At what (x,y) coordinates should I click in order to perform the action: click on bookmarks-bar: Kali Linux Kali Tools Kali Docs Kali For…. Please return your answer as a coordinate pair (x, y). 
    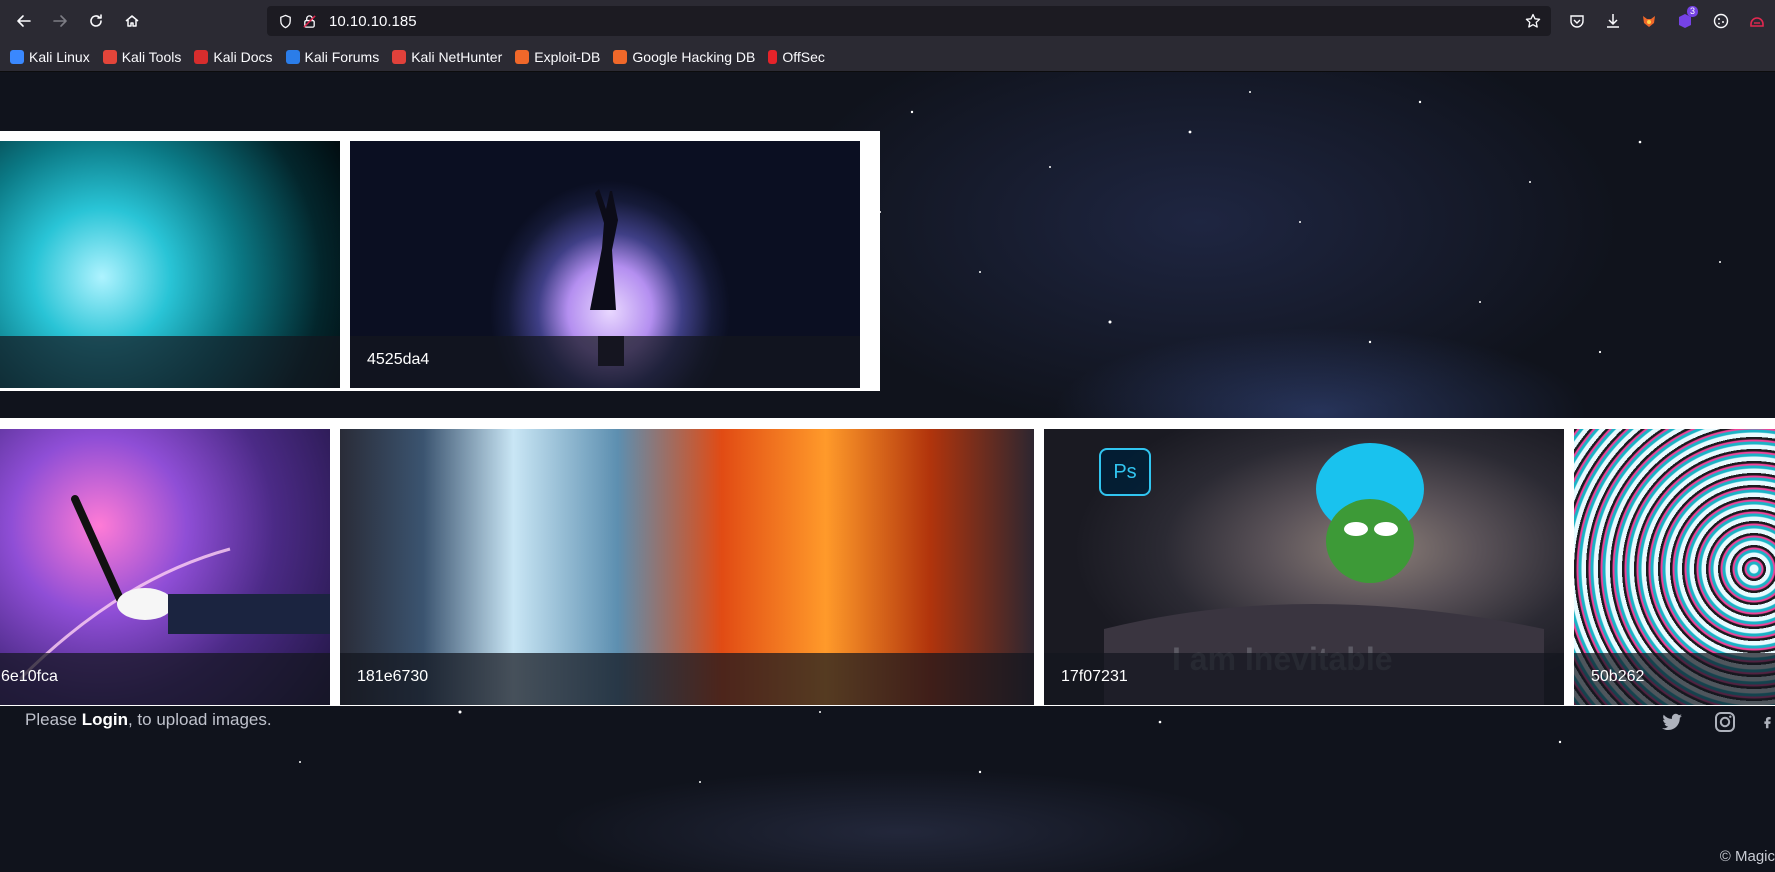
    Looking at the image, I should click on (887, 57).